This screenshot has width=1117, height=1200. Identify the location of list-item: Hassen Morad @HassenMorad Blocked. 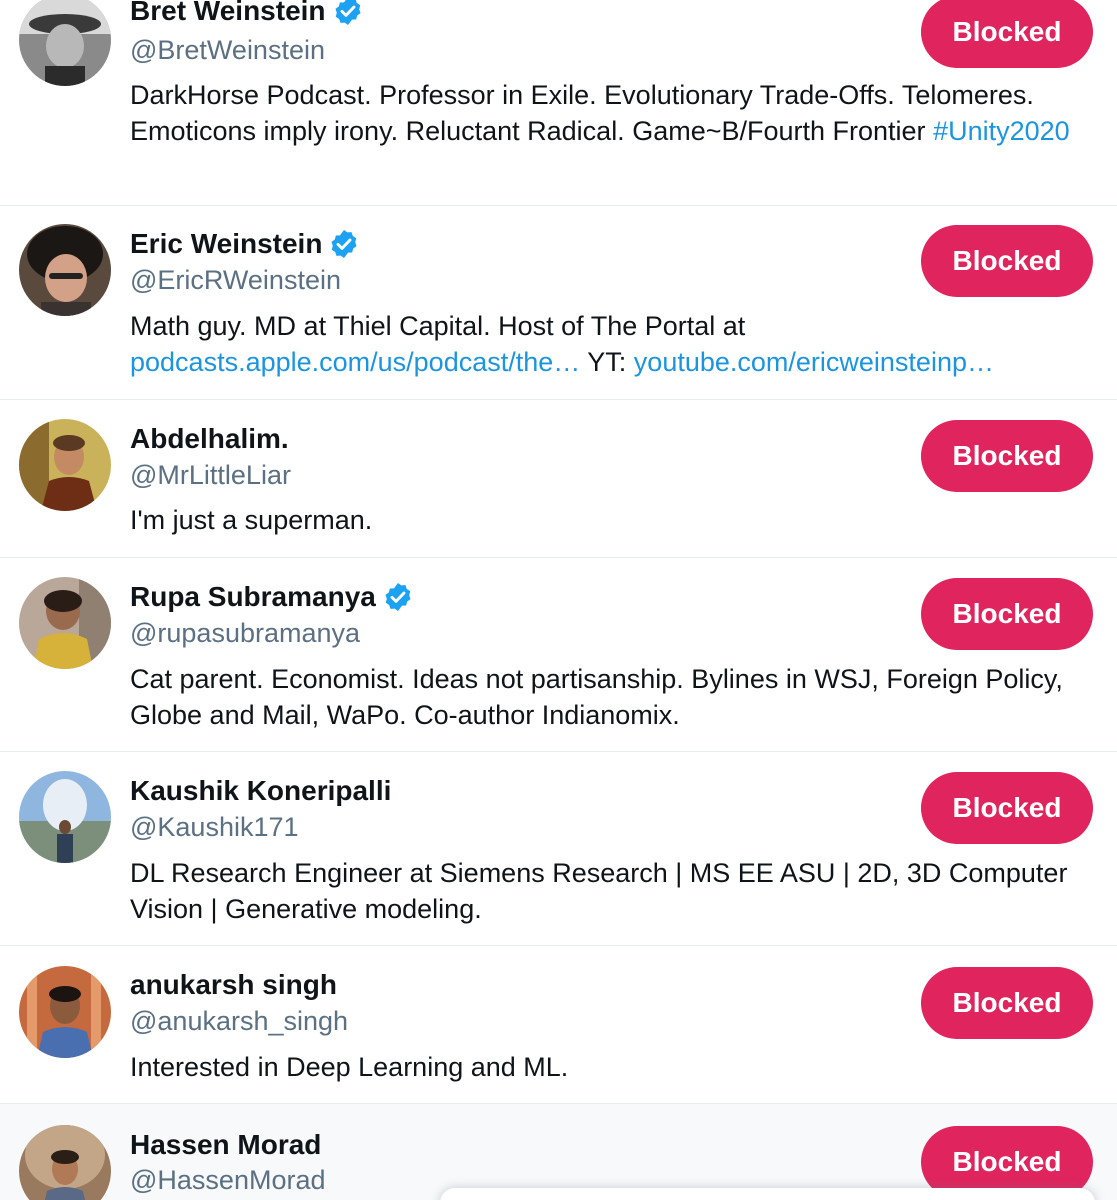
(558, 1152).